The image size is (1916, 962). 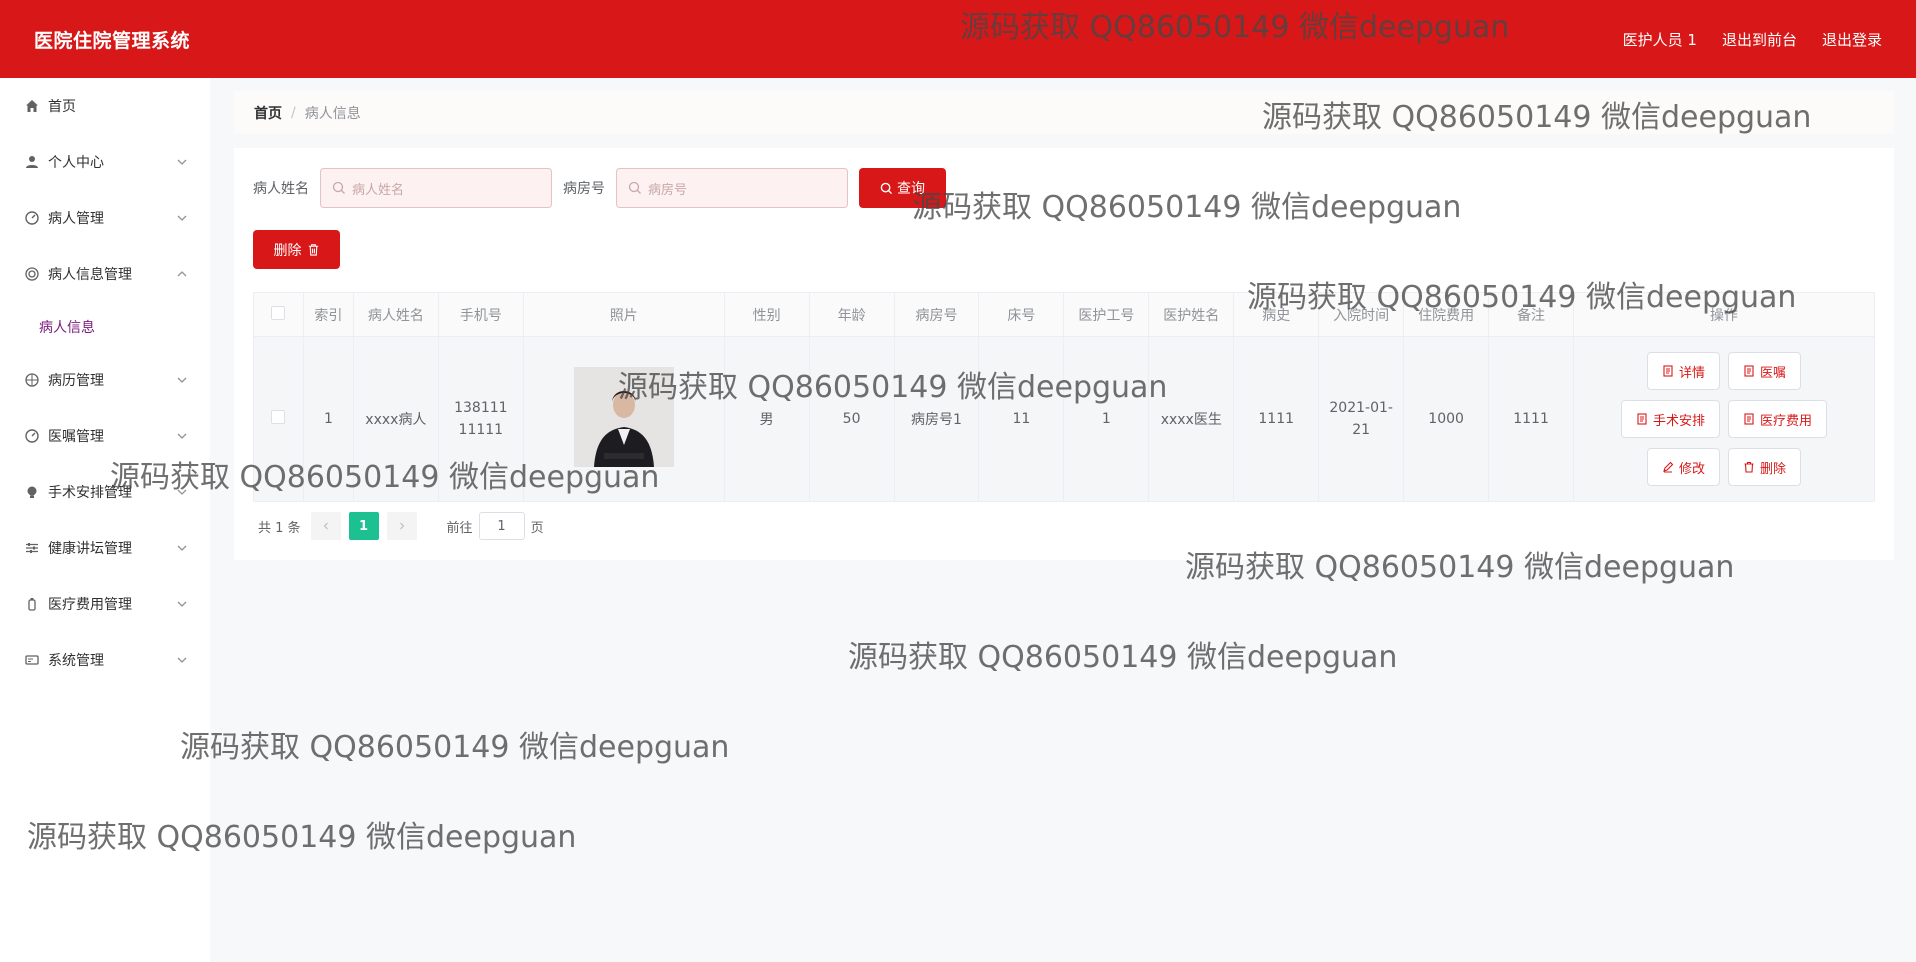 I want to click on sidebar-item-home: 首页, so click(x=105, y=106).